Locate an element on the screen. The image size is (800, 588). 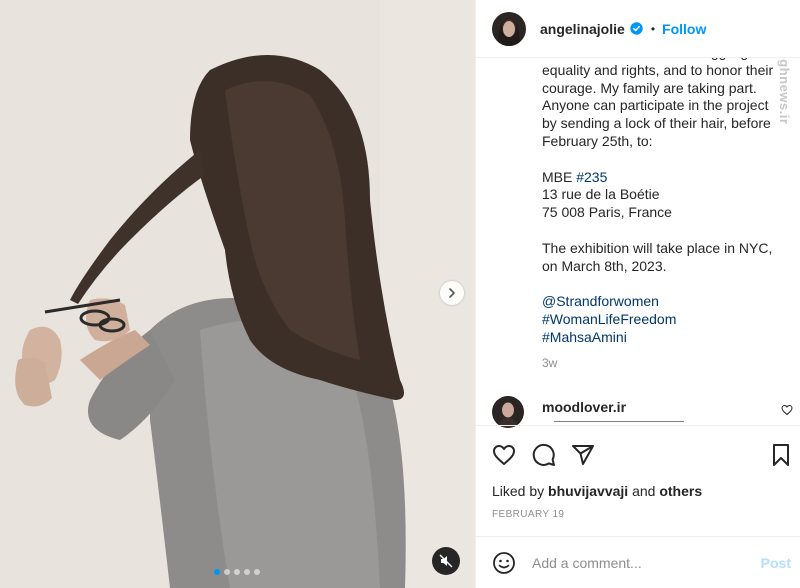
caption-address-line2: 13 rue de la Boétie is located at coordinates (601, 194).